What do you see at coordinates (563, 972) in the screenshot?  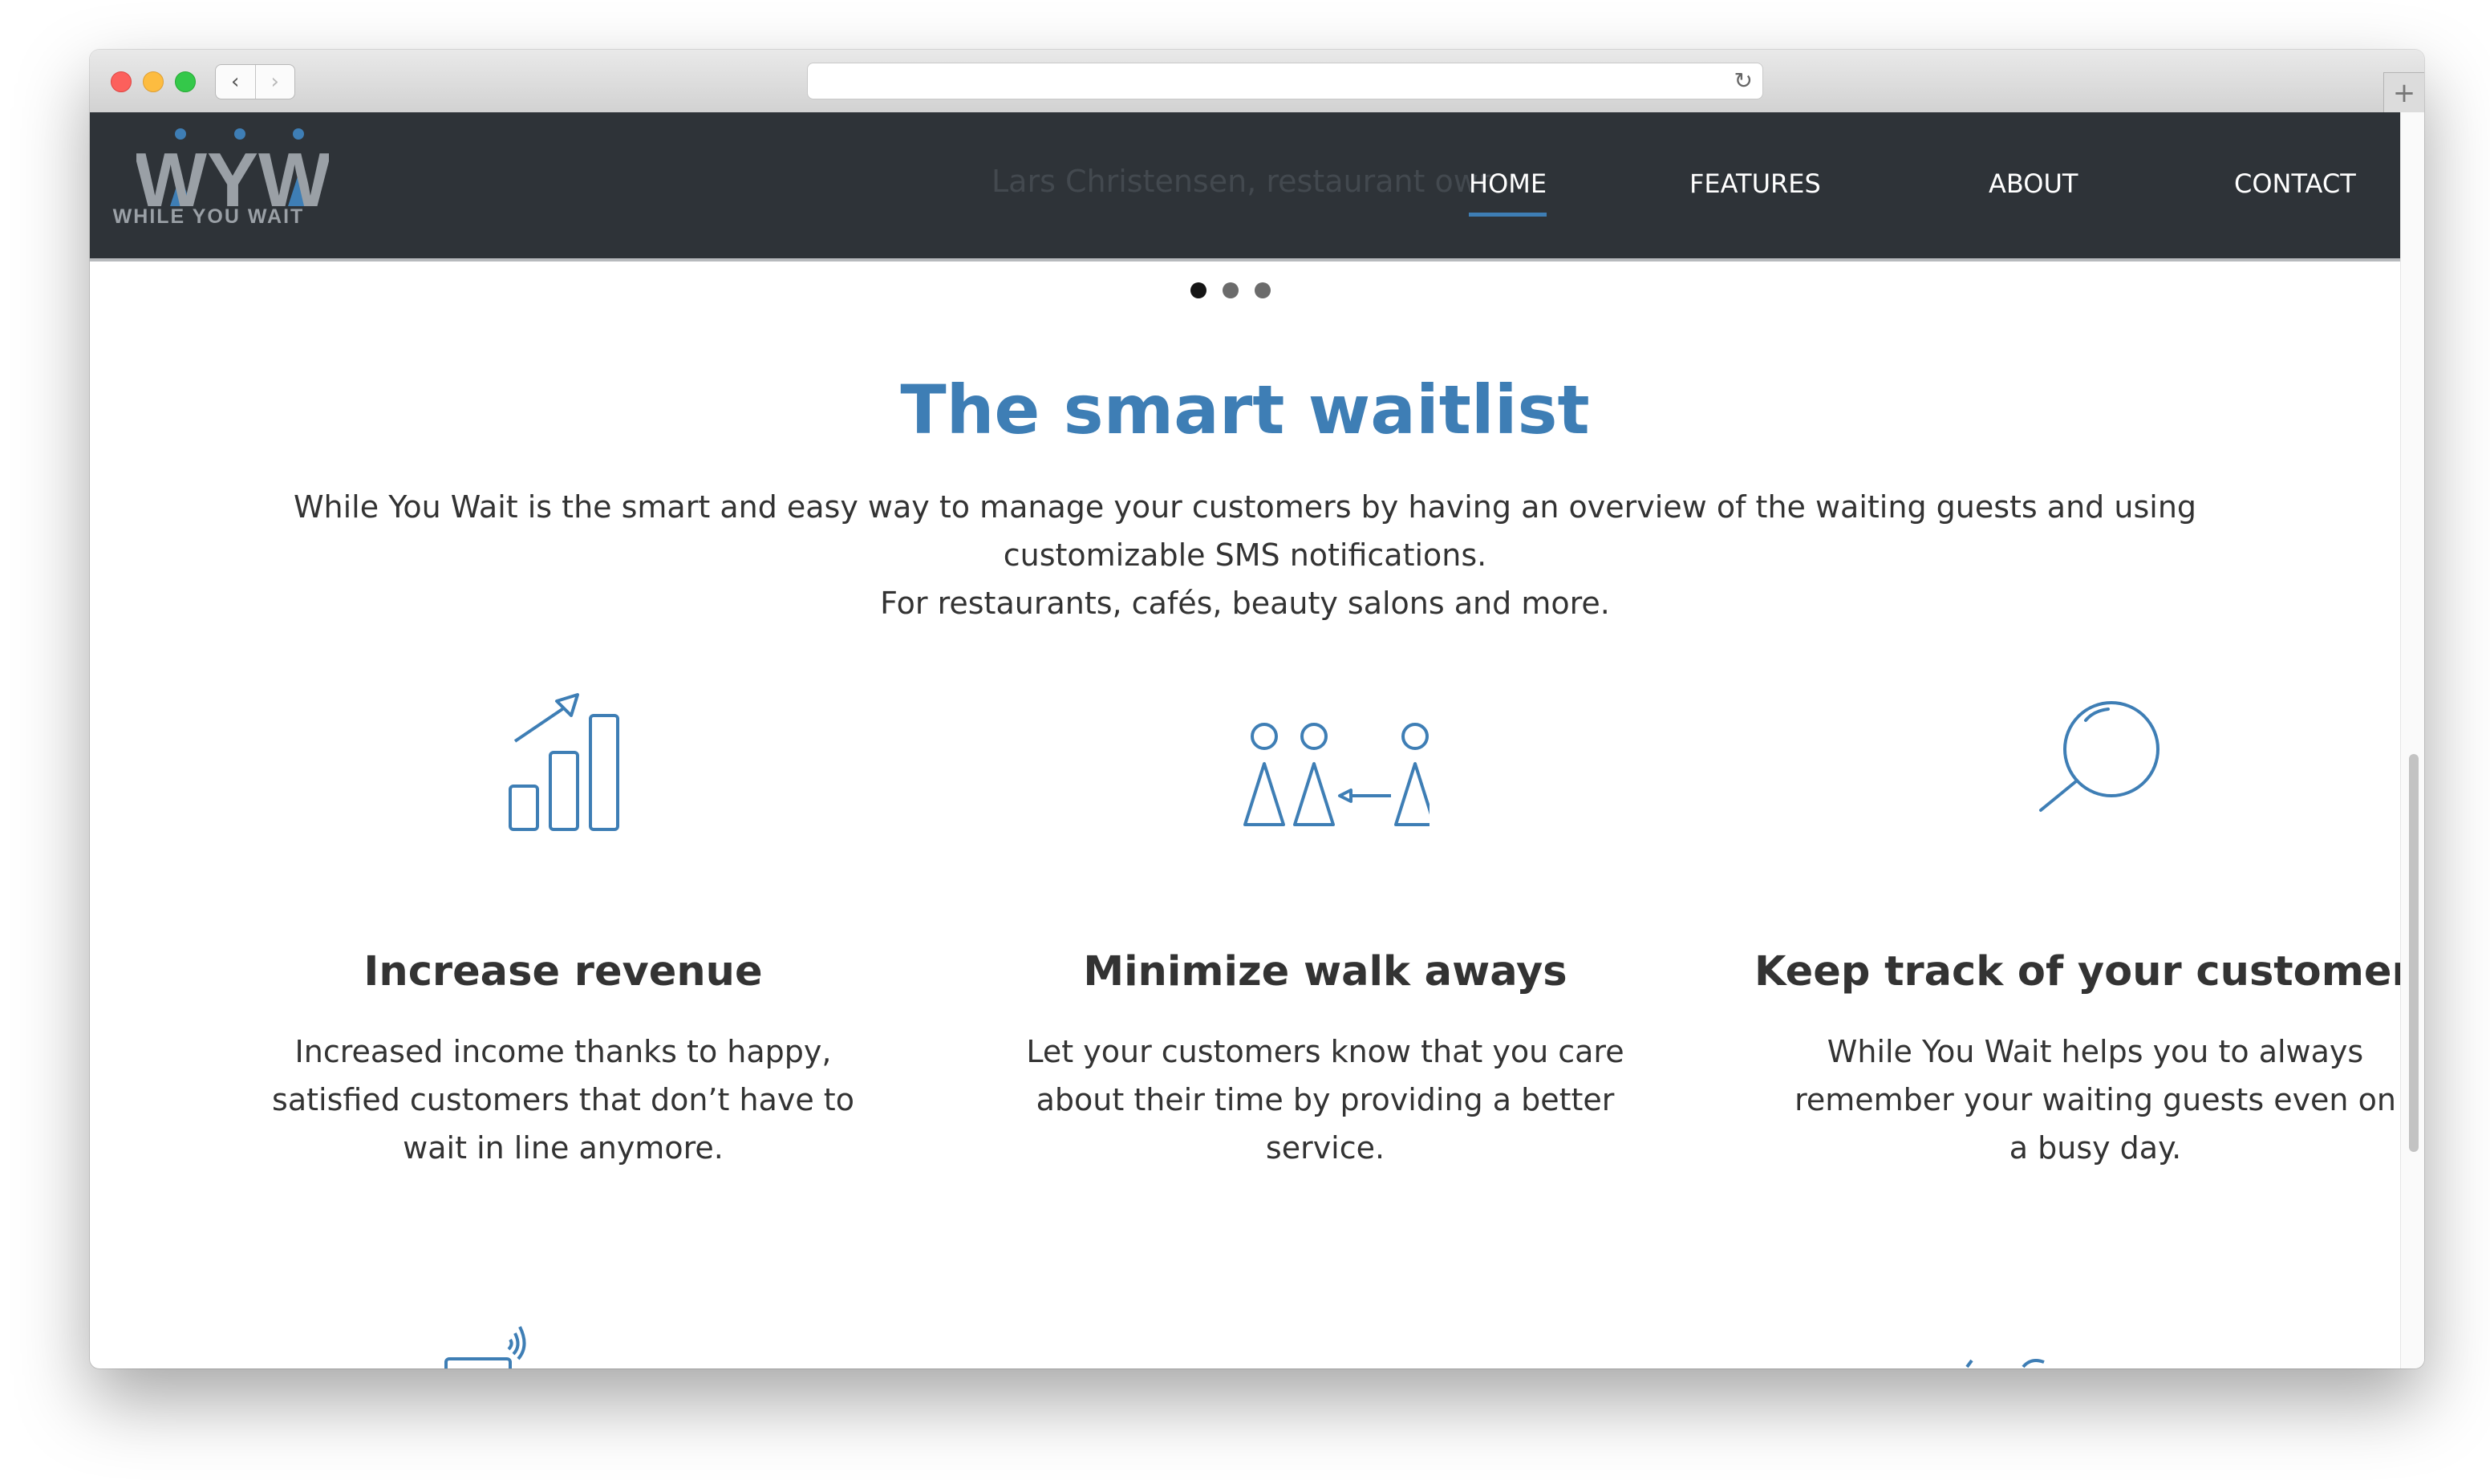 I see `feature-title: Increase revenue` at bounding box center [563, 972].